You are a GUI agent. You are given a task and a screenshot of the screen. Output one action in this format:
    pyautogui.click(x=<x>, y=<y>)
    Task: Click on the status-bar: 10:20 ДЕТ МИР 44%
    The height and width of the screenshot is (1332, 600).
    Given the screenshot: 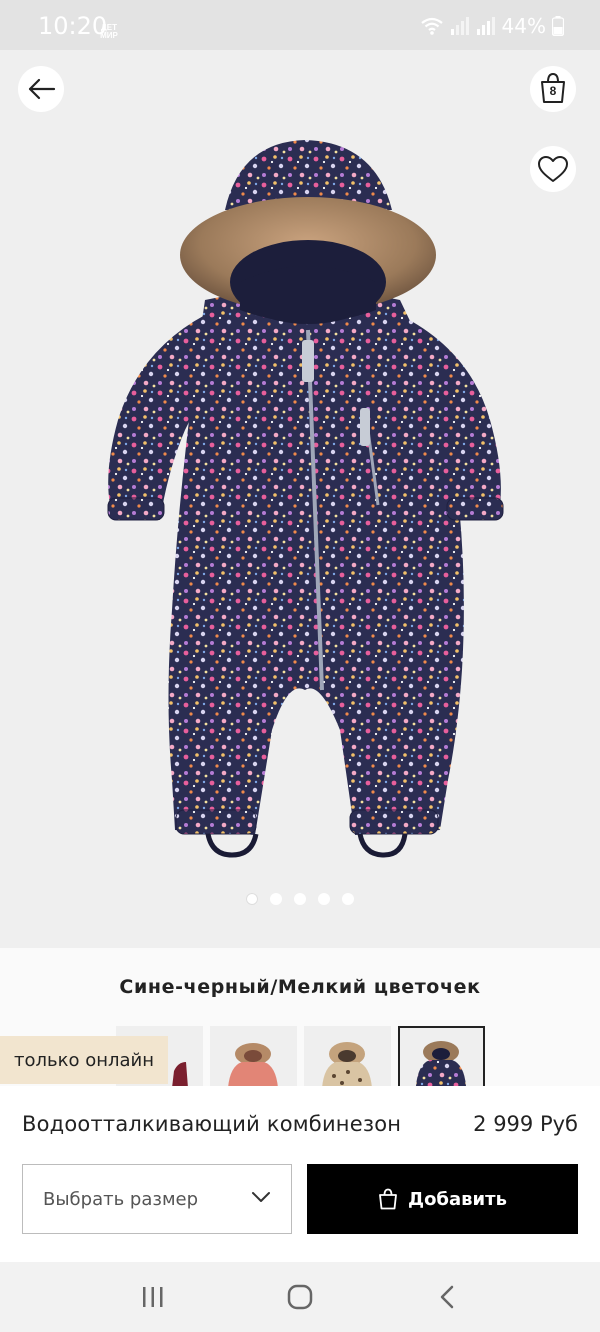 What is the action you would take?
    pyautogui.click(x=300, y=25)
    